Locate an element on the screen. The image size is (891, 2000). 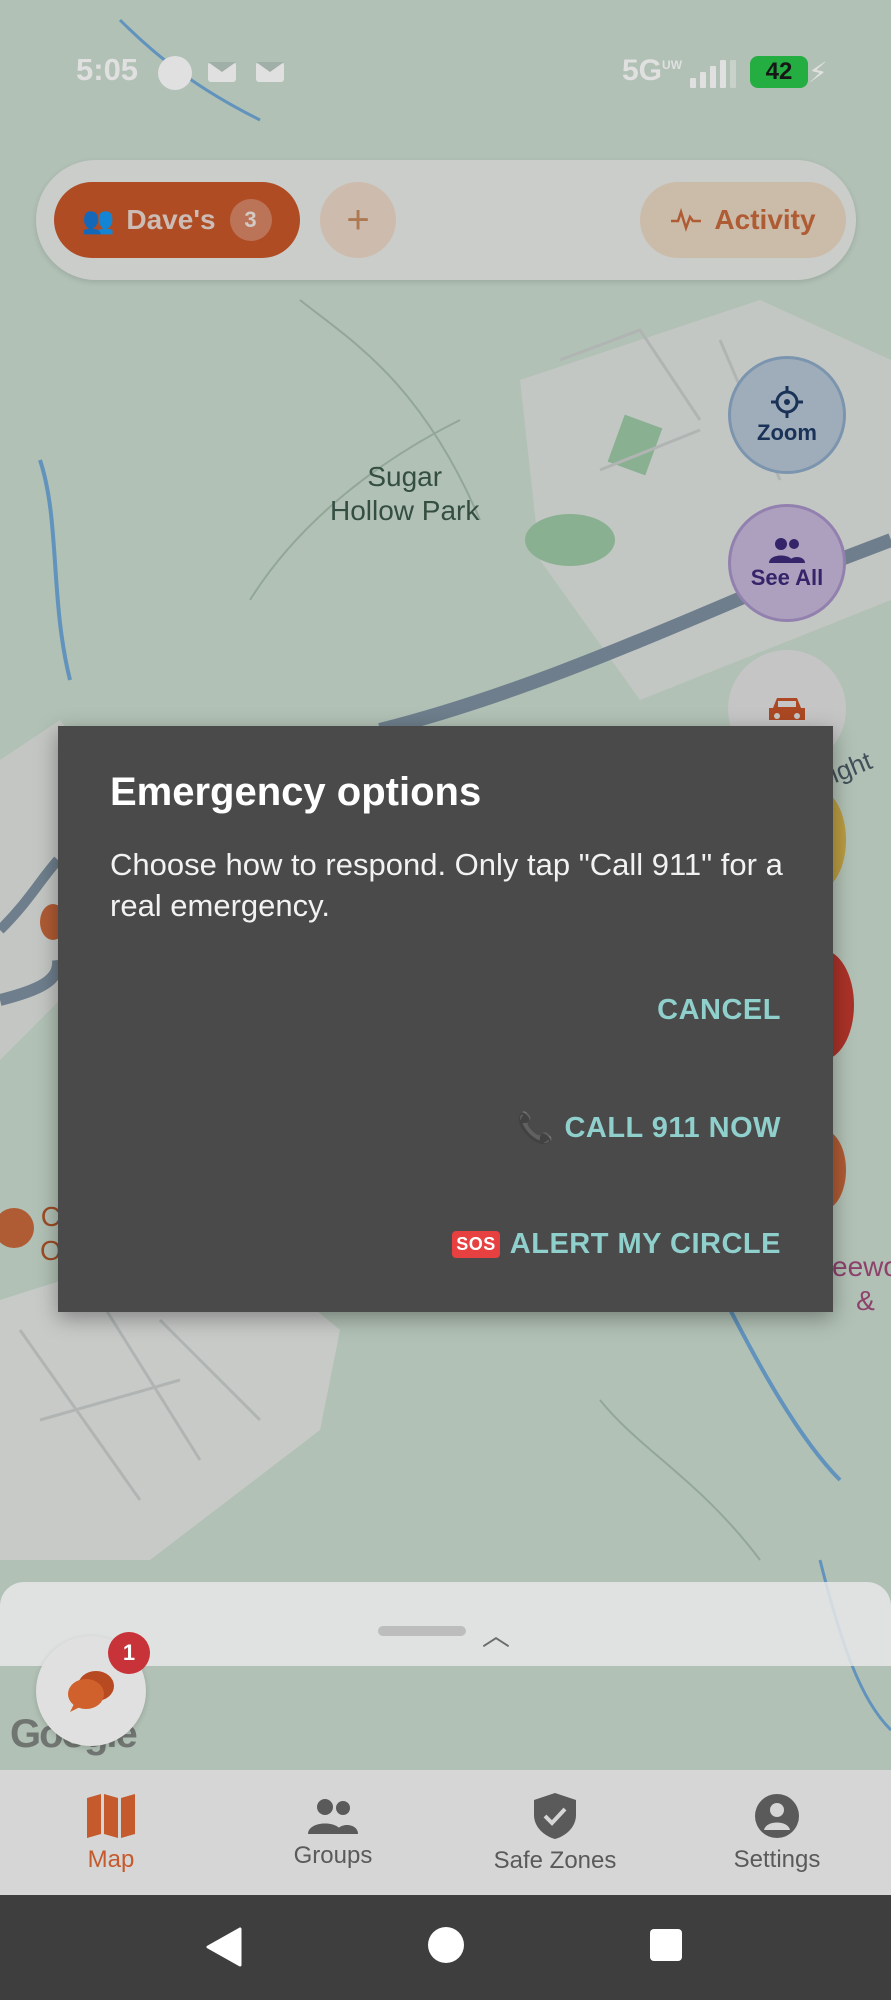
groups-icon is located at coordinates (333, 1816).